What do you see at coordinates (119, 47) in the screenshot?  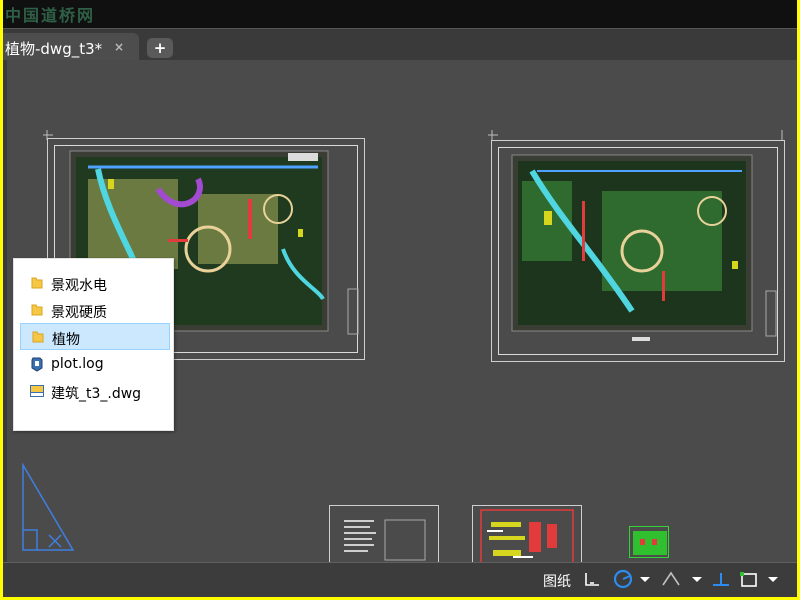 I see `close-tab-icon: ×` at bounding box center [119, 47].